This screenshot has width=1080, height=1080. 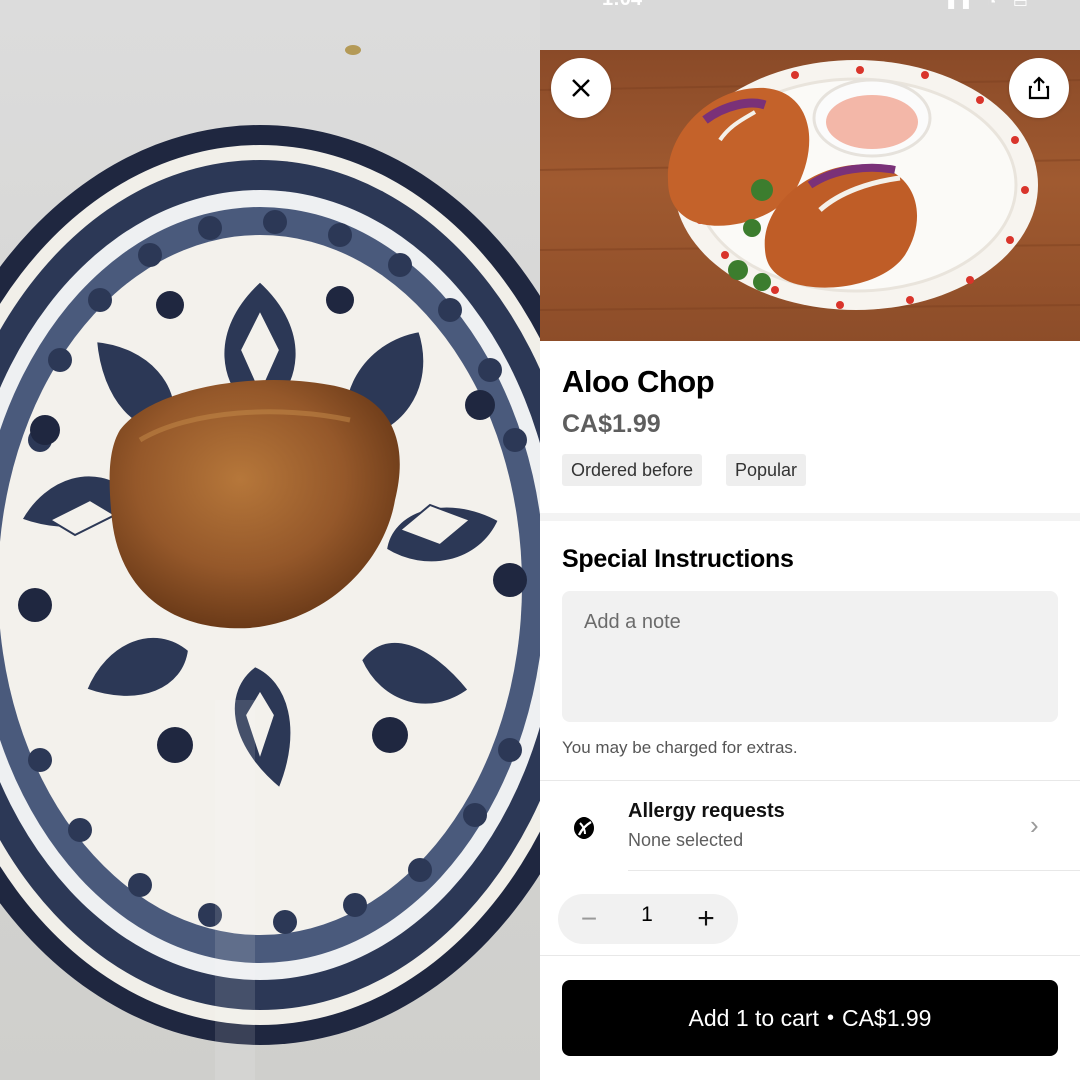 What do you see at coordinates (706, 919) in the screenshot?
I see `increase-quantity-button: +` at bounding box center [706, 919].